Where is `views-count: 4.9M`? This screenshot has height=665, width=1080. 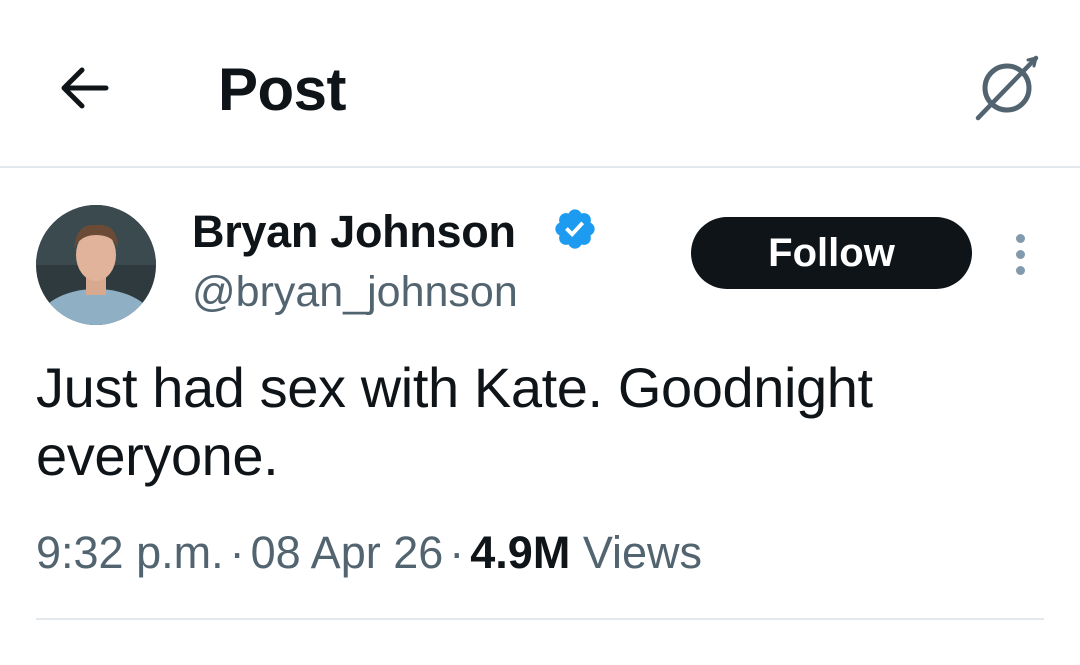 views-count: 4.9M is located at coordinates (520, 552).